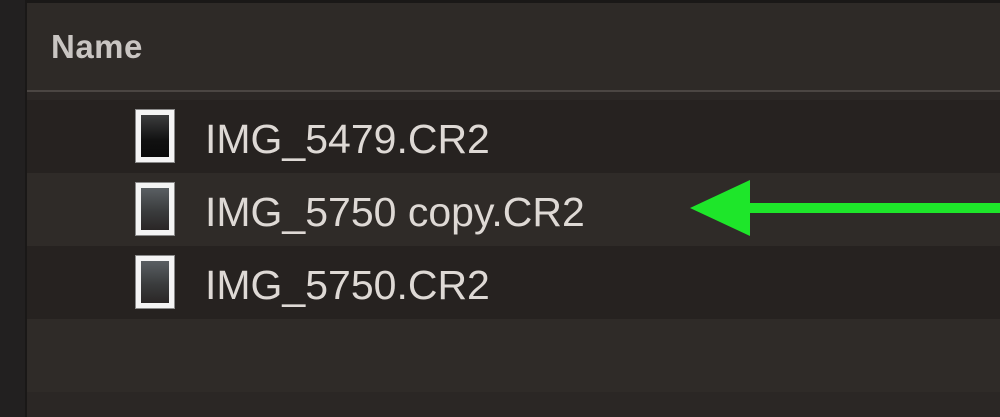 Image resolution: width=1000 pixels, height=417 pixels. What do you see at coordinates (395, 212) in the screenshot?
I see `file-name: IMG_5750 copy.CR2` at bounding box center [395, 212].